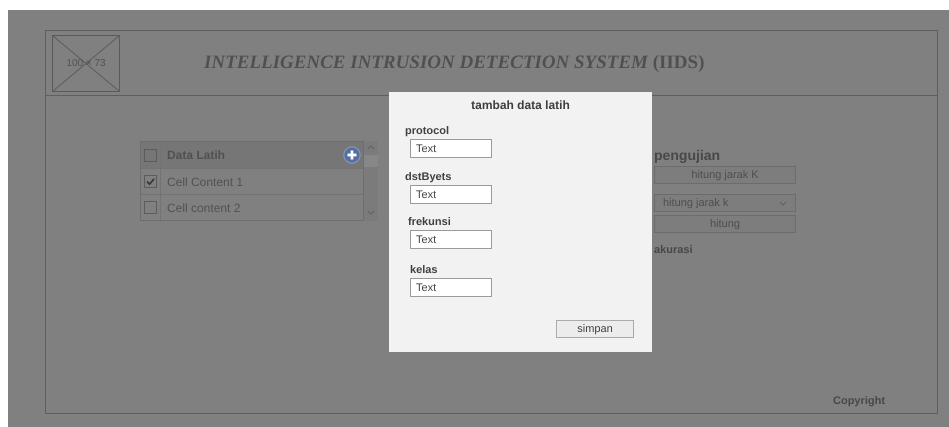  What do you see at coordinates (673, 250) in the screenshot?
I see `result-label: akurasi` at bounding box center [673, 250].